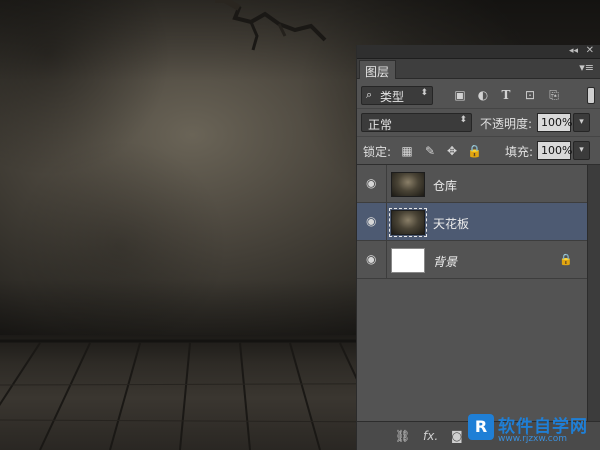  What do you see at coordinates (566, 259) in the screenshot?
I see `lock-icon: 🔒` at bounding box center [566, 259].